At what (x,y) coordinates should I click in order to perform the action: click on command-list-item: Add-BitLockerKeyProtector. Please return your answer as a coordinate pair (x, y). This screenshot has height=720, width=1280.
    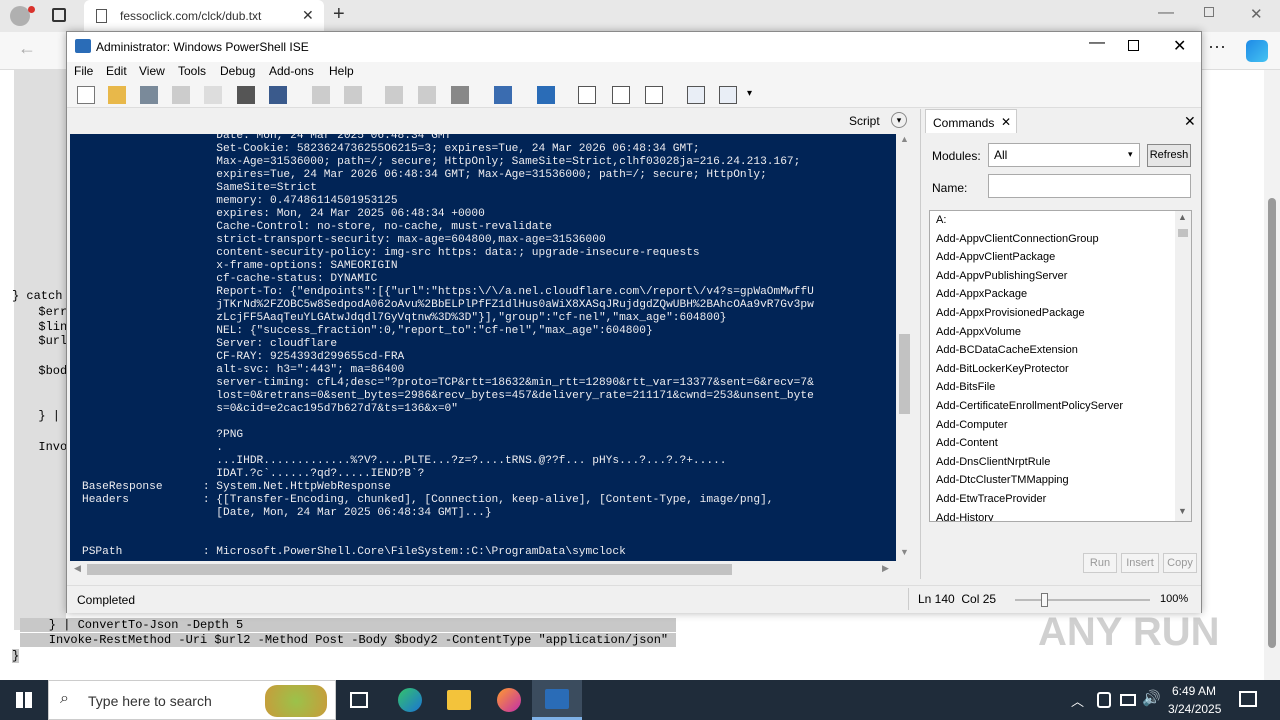
    Looking at the image, I should click on (1002, 369).